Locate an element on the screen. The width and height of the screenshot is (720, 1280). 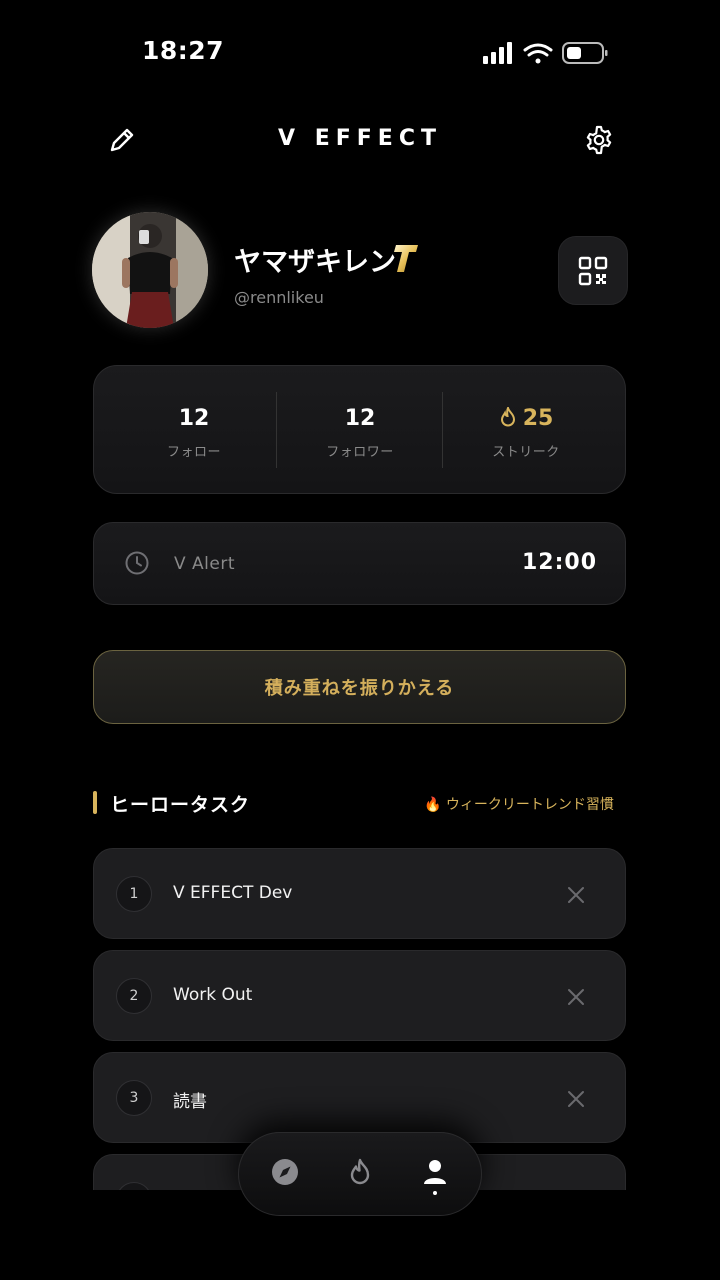
stat-streak: 25 ストリーク is located at coordinates (526, 432).